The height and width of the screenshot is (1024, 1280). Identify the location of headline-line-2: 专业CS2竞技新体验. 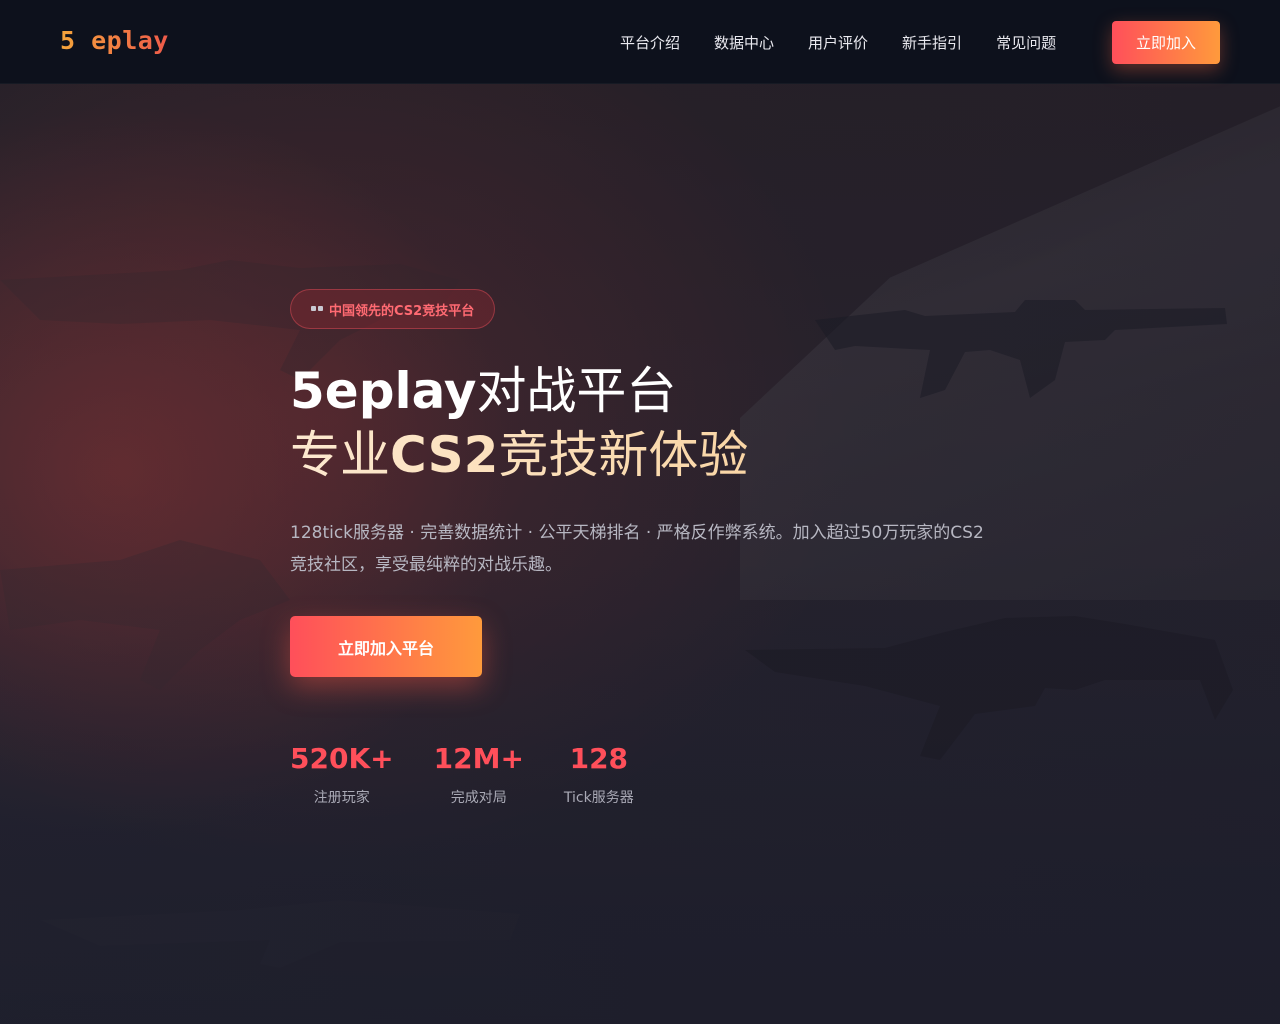
(670, 455).